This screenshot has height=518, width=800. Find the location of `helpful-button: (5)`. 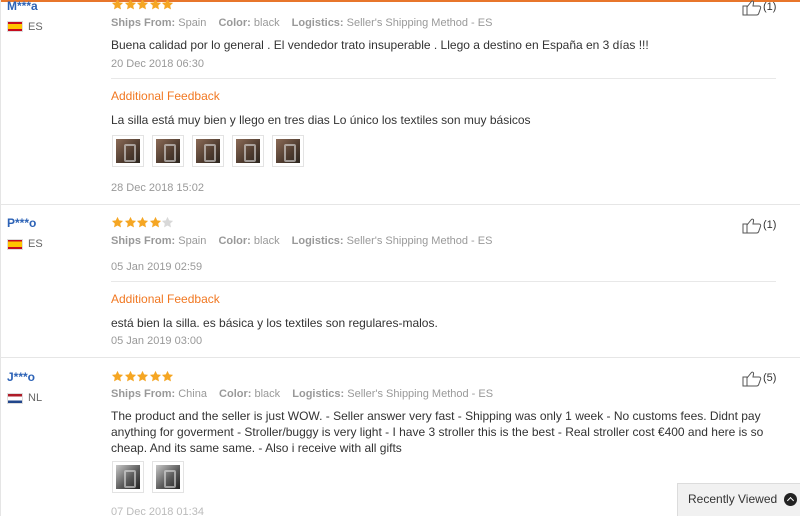

helpful-button: (5) is located at coordinates (766, 379).